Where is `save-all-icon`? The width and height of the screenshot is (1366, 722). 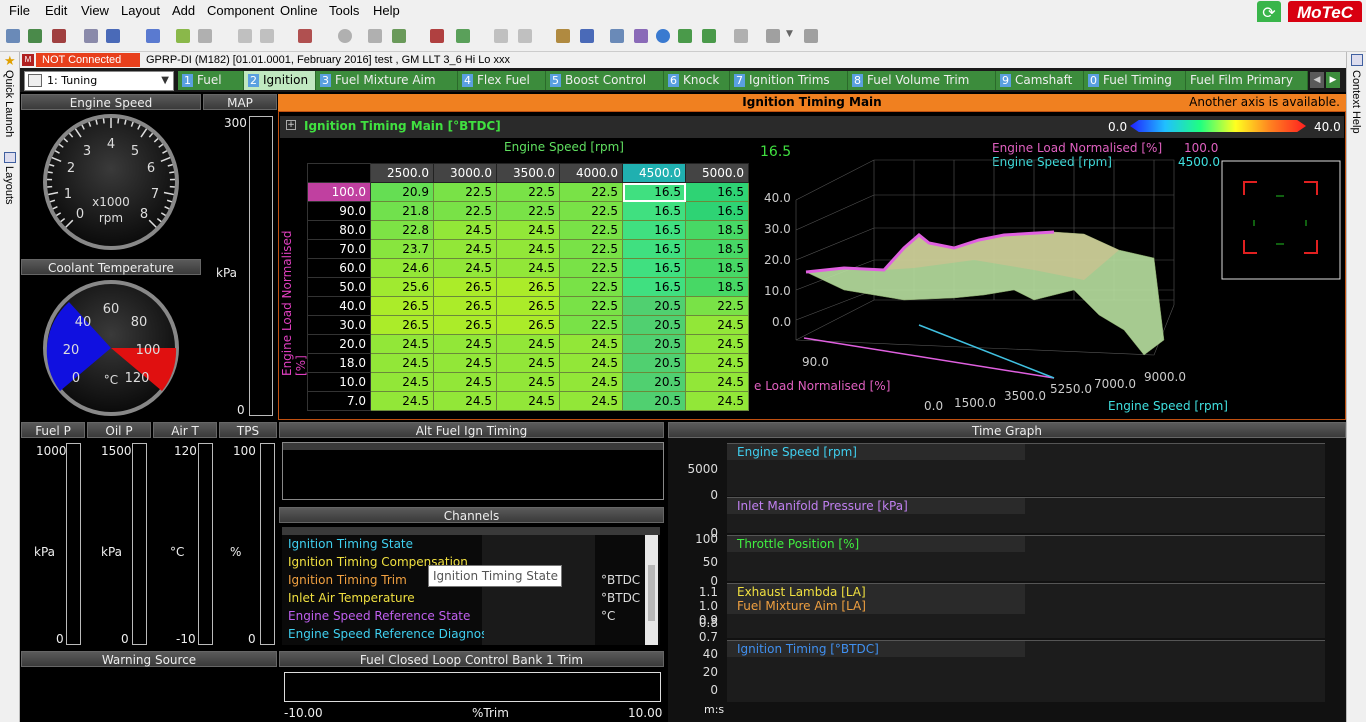
save-all-icon is located at coordinates (113, 36).